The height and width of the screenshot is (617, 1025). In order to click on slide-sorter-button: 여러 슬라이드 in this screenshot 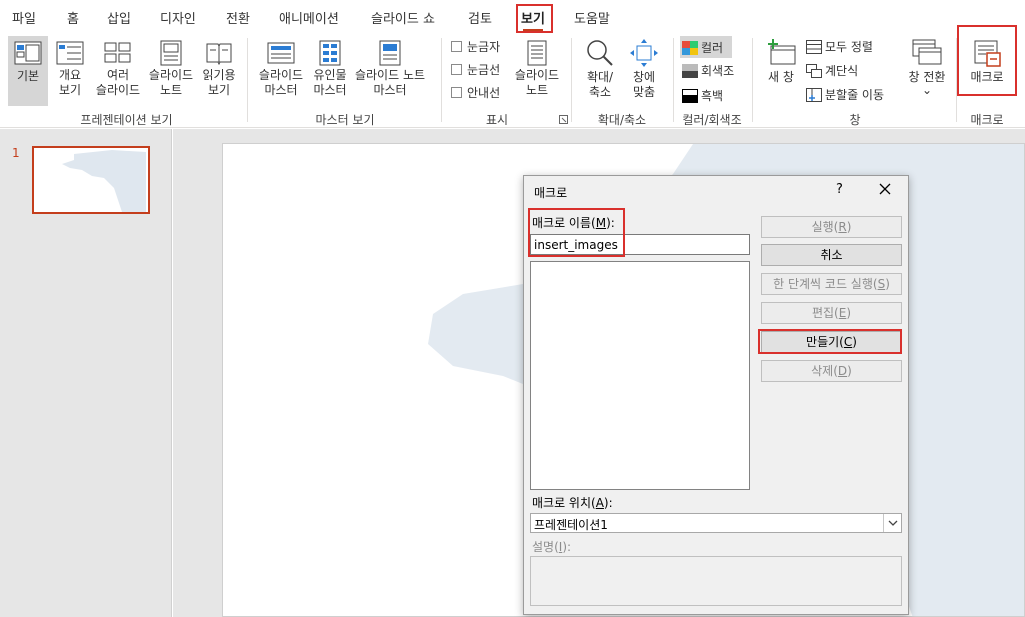, I will do `click(118, 69)`.